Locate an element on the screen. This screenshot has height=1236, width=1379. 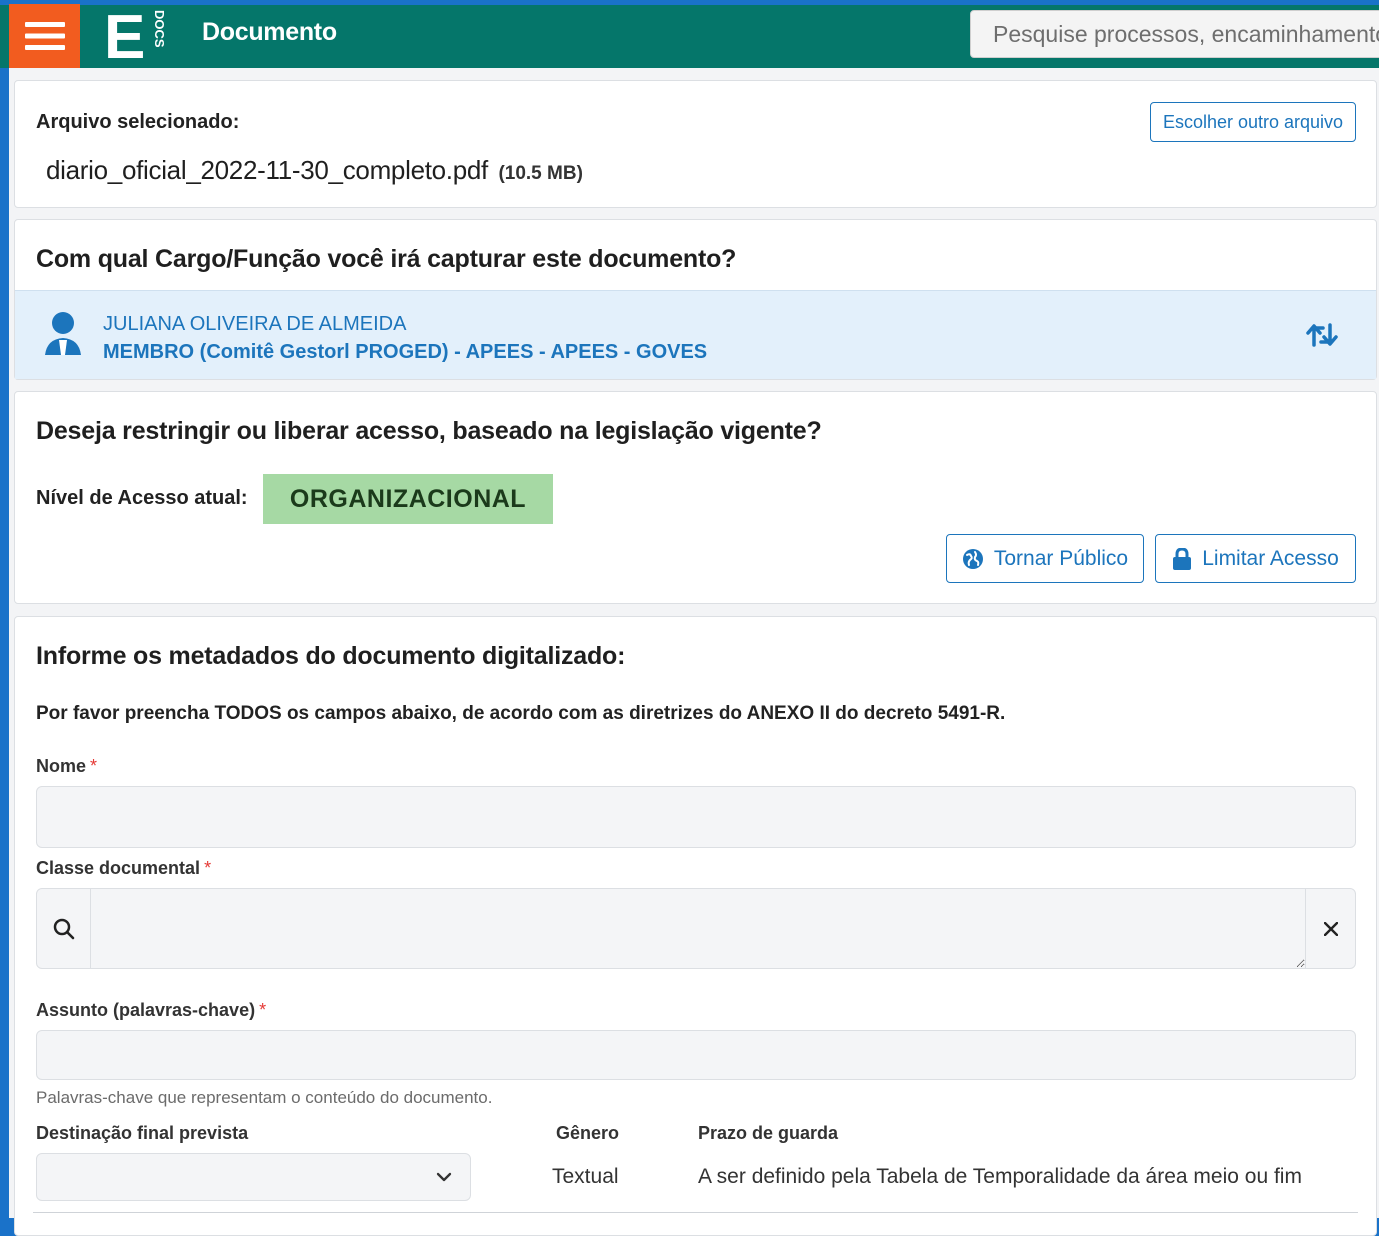
assunto-label: Assunto (palavras-chave) * is located at coordinates (151, 1010).